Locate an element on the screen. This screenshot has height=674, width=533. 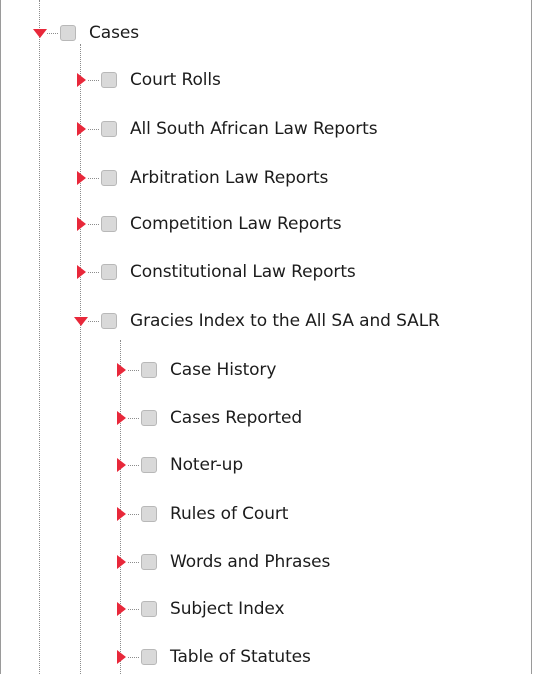
tree-node-rules-of-court: Rules of Court is located at coordinates (200, 514).